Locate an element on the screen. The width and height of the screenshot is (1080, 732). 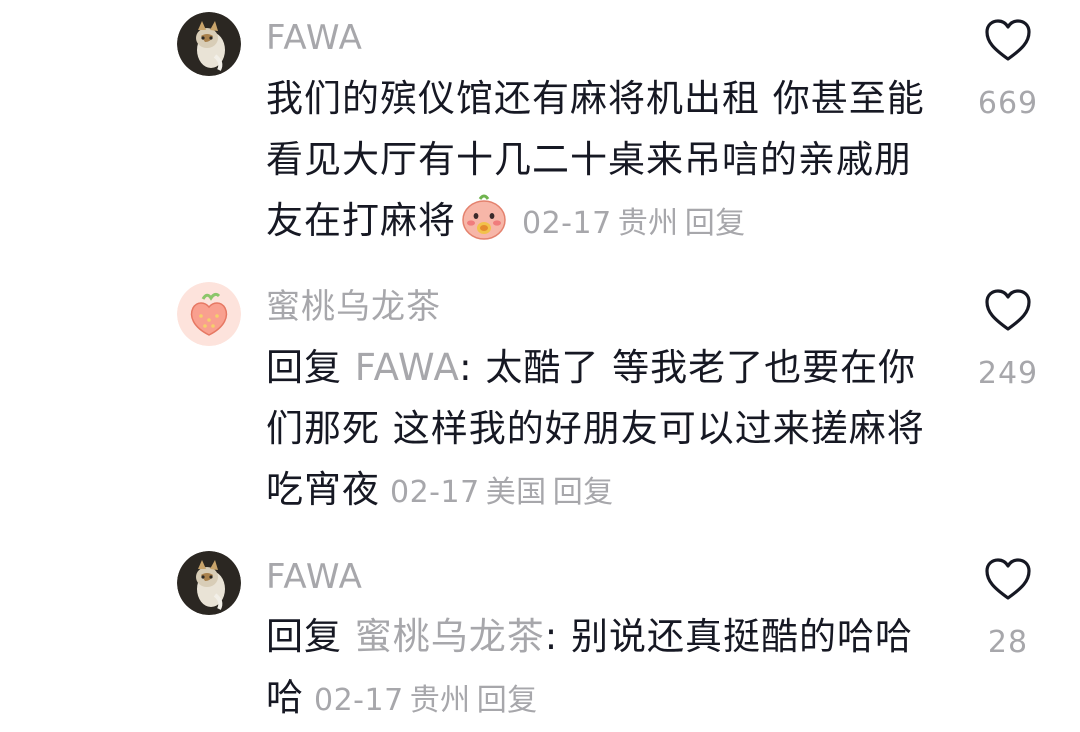
reply-mention: FAWA is located at coordinates (407, 367).